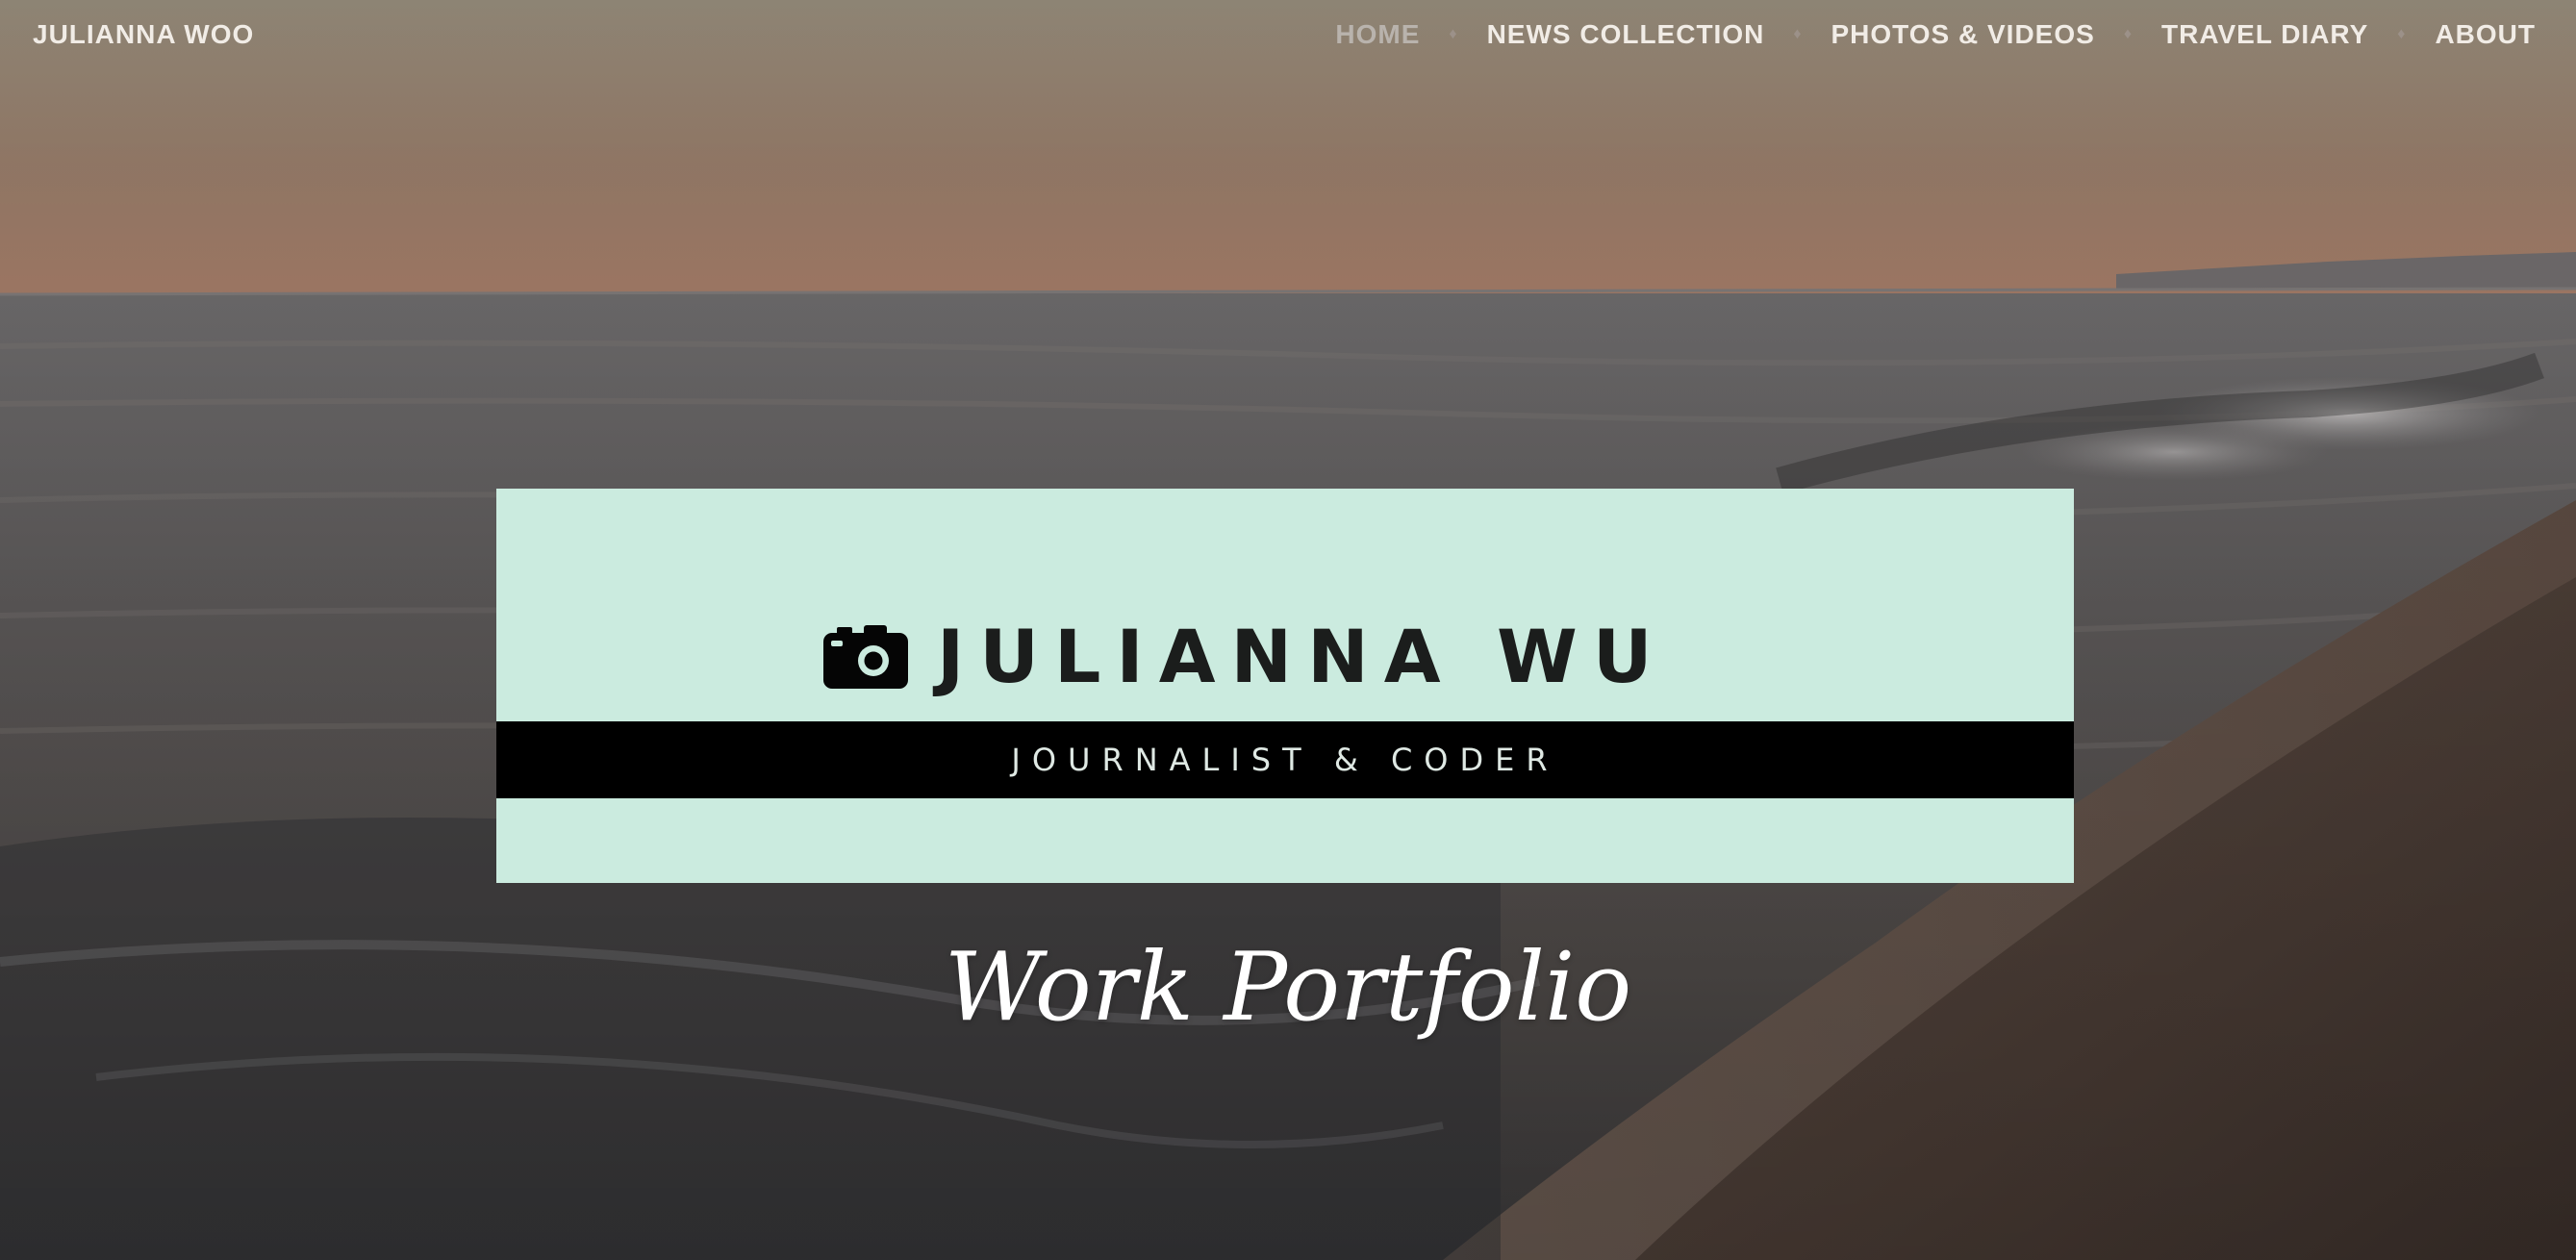 Image resolution: width=2576 pixels, height=1260 pixels. I want to click on camera-icon, so click(865, 657).